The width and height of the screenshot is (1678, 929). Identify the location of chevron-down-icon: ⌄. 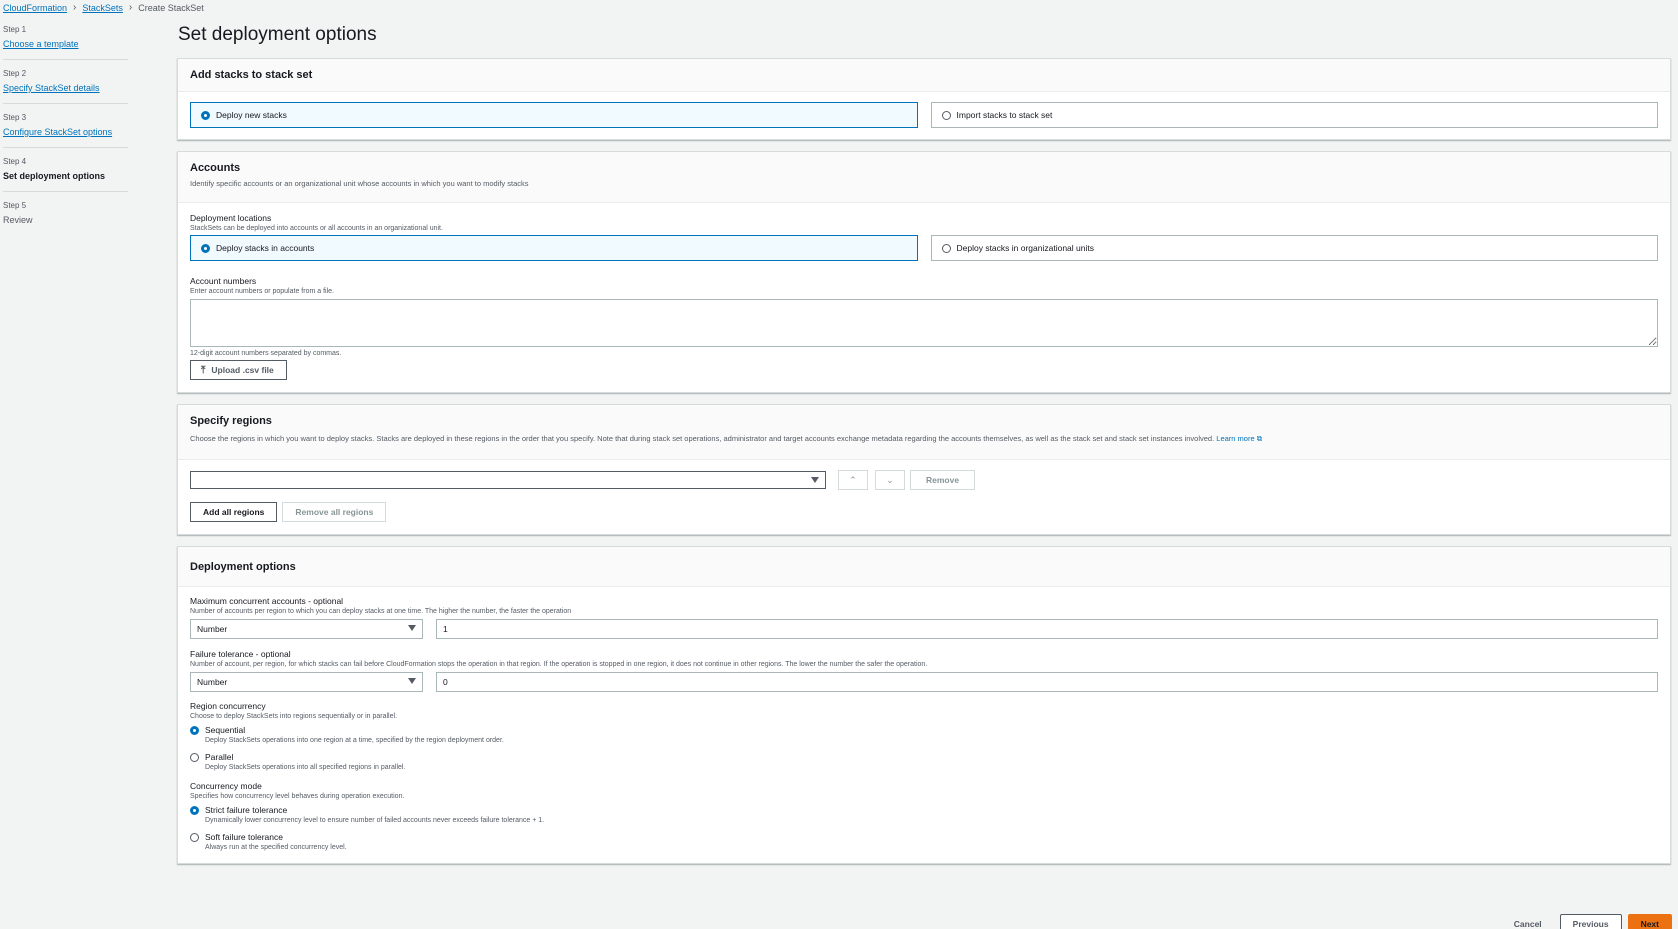
(890, 479).